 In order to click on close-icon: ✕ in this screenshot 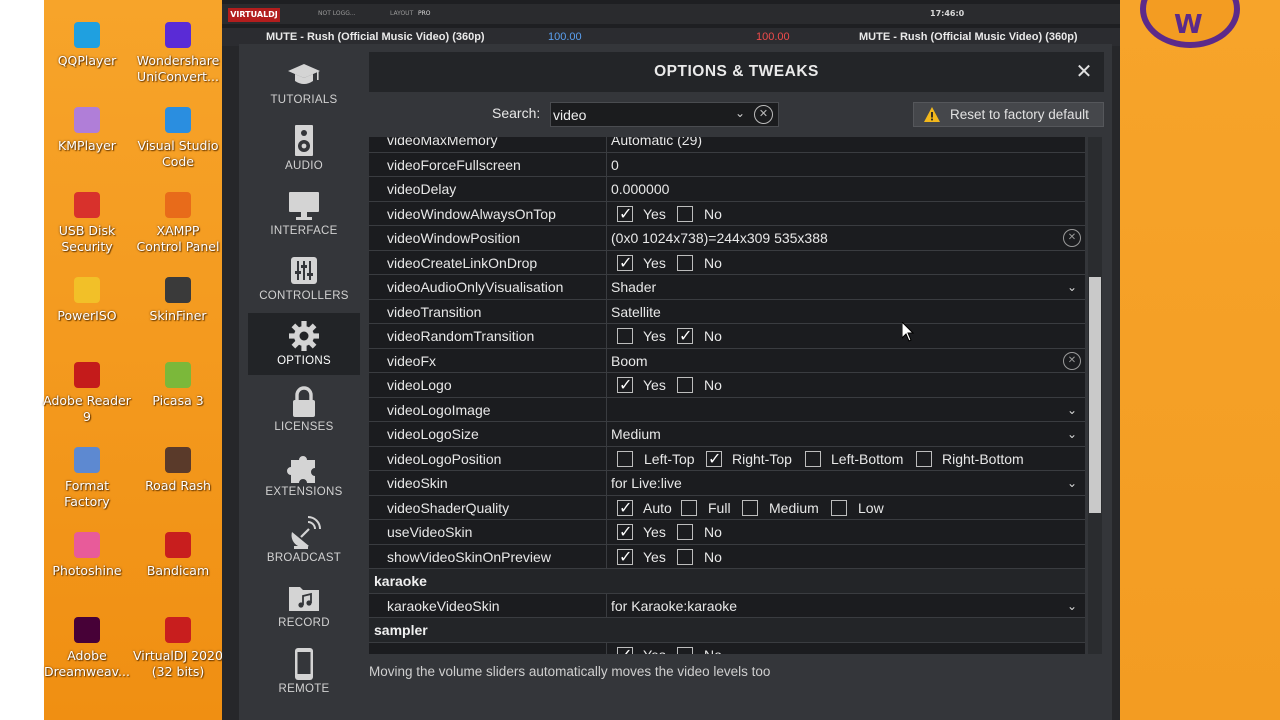, I will do `click(1084, 71)`.